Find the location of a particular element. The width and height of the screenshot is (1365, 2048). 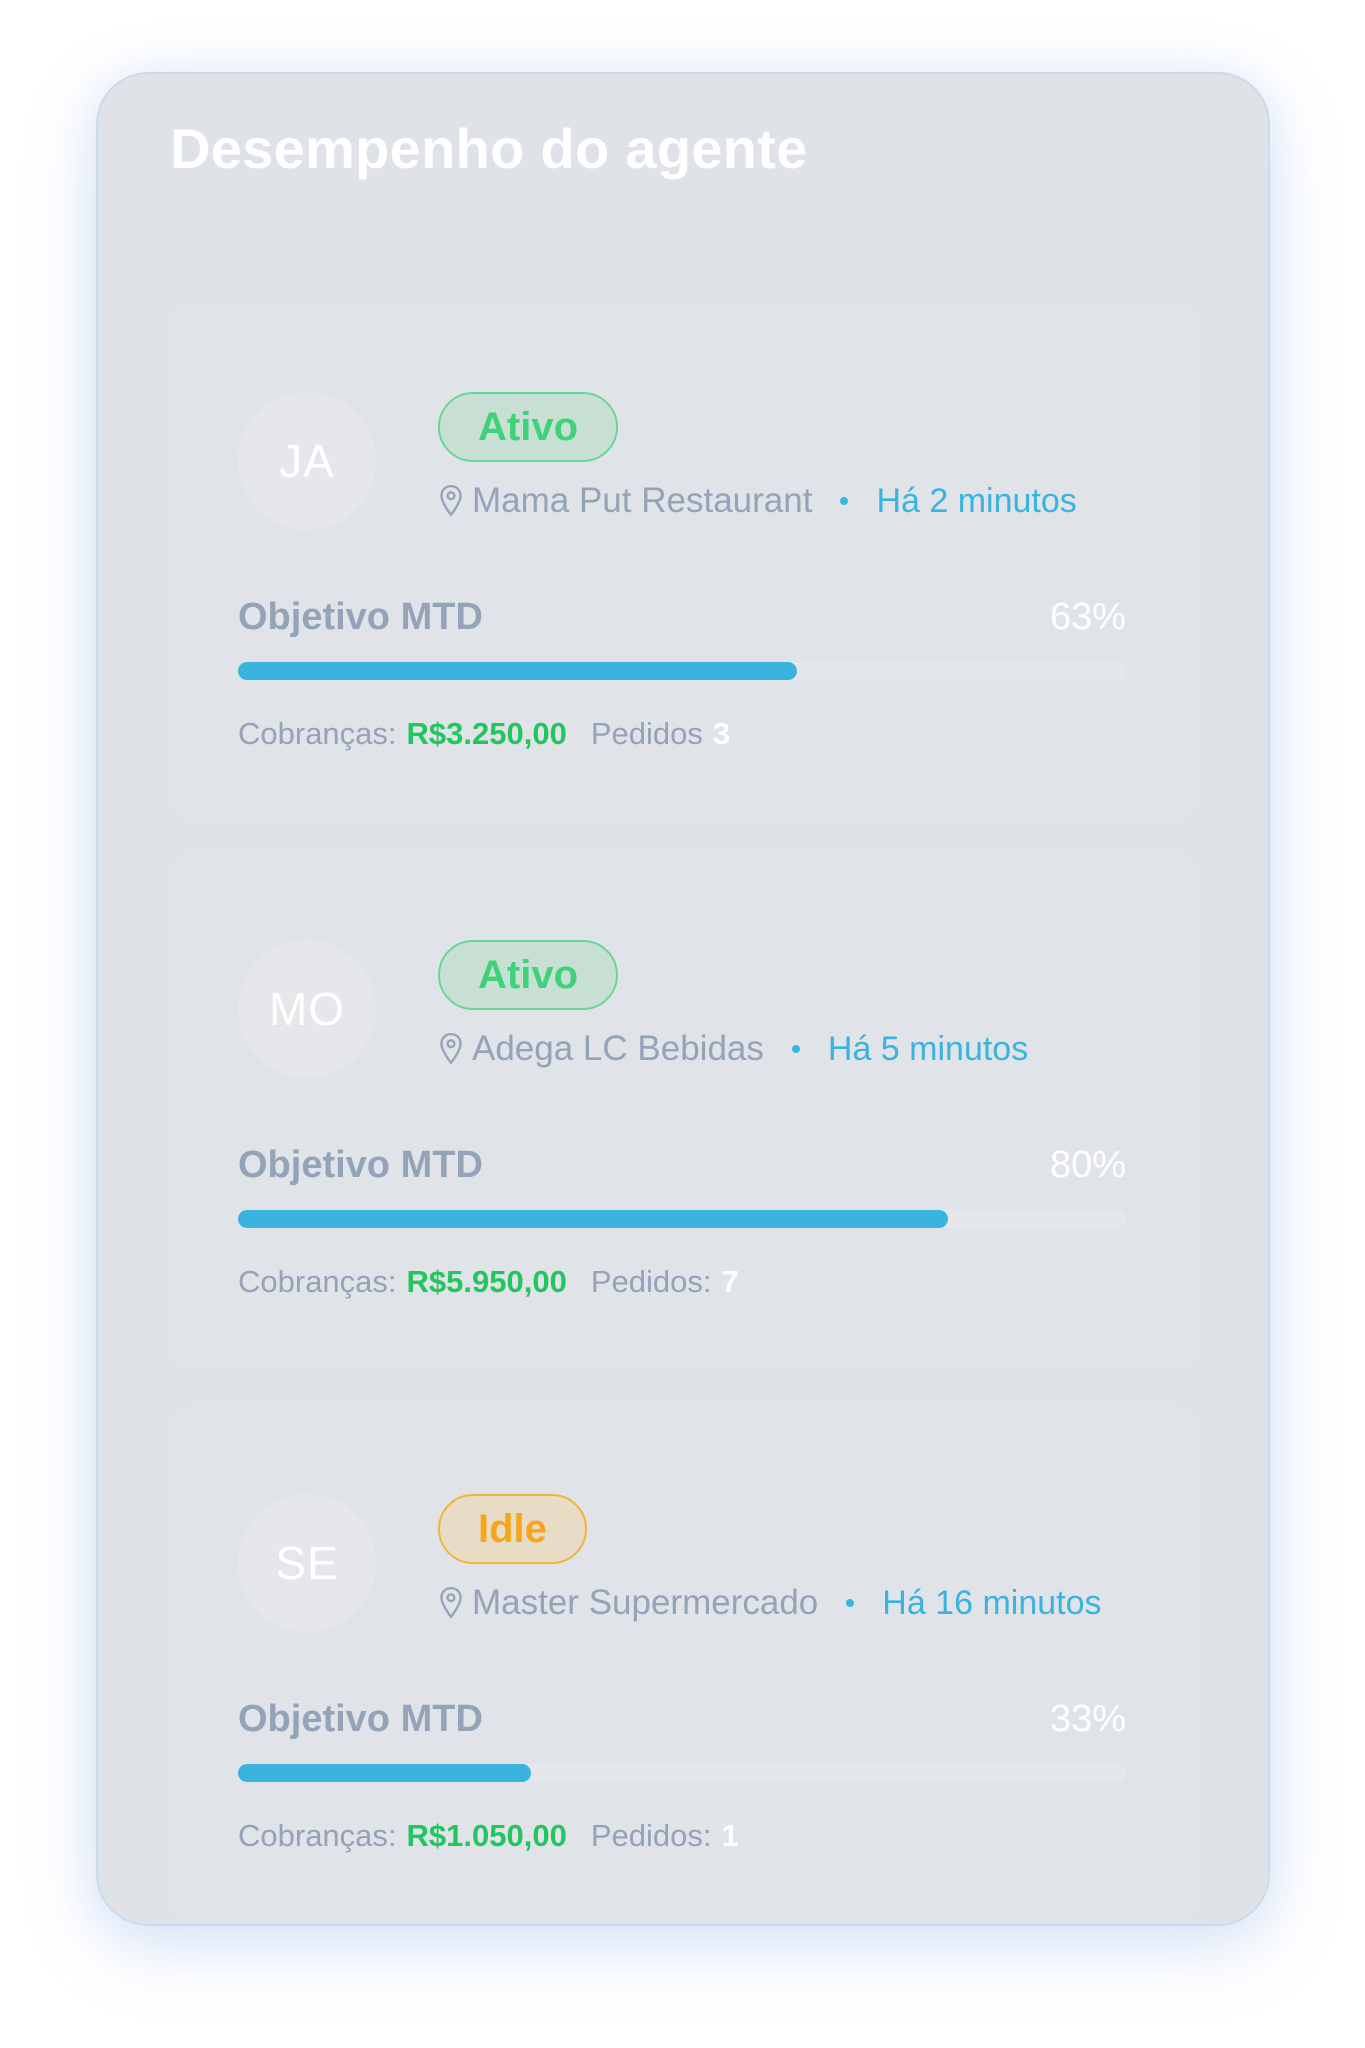

orders-value: 3 is located at coordinates (721, 733).